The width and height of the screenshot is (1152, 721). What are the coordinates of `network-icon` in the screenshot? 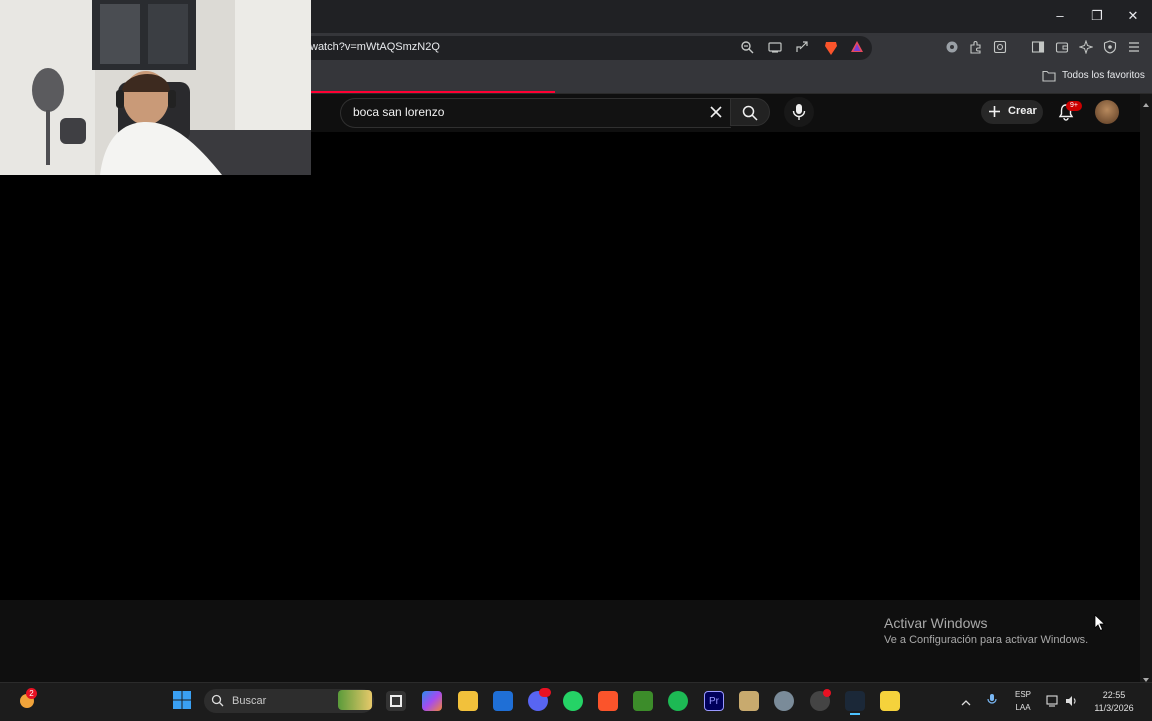 It's located at (1053, 700).